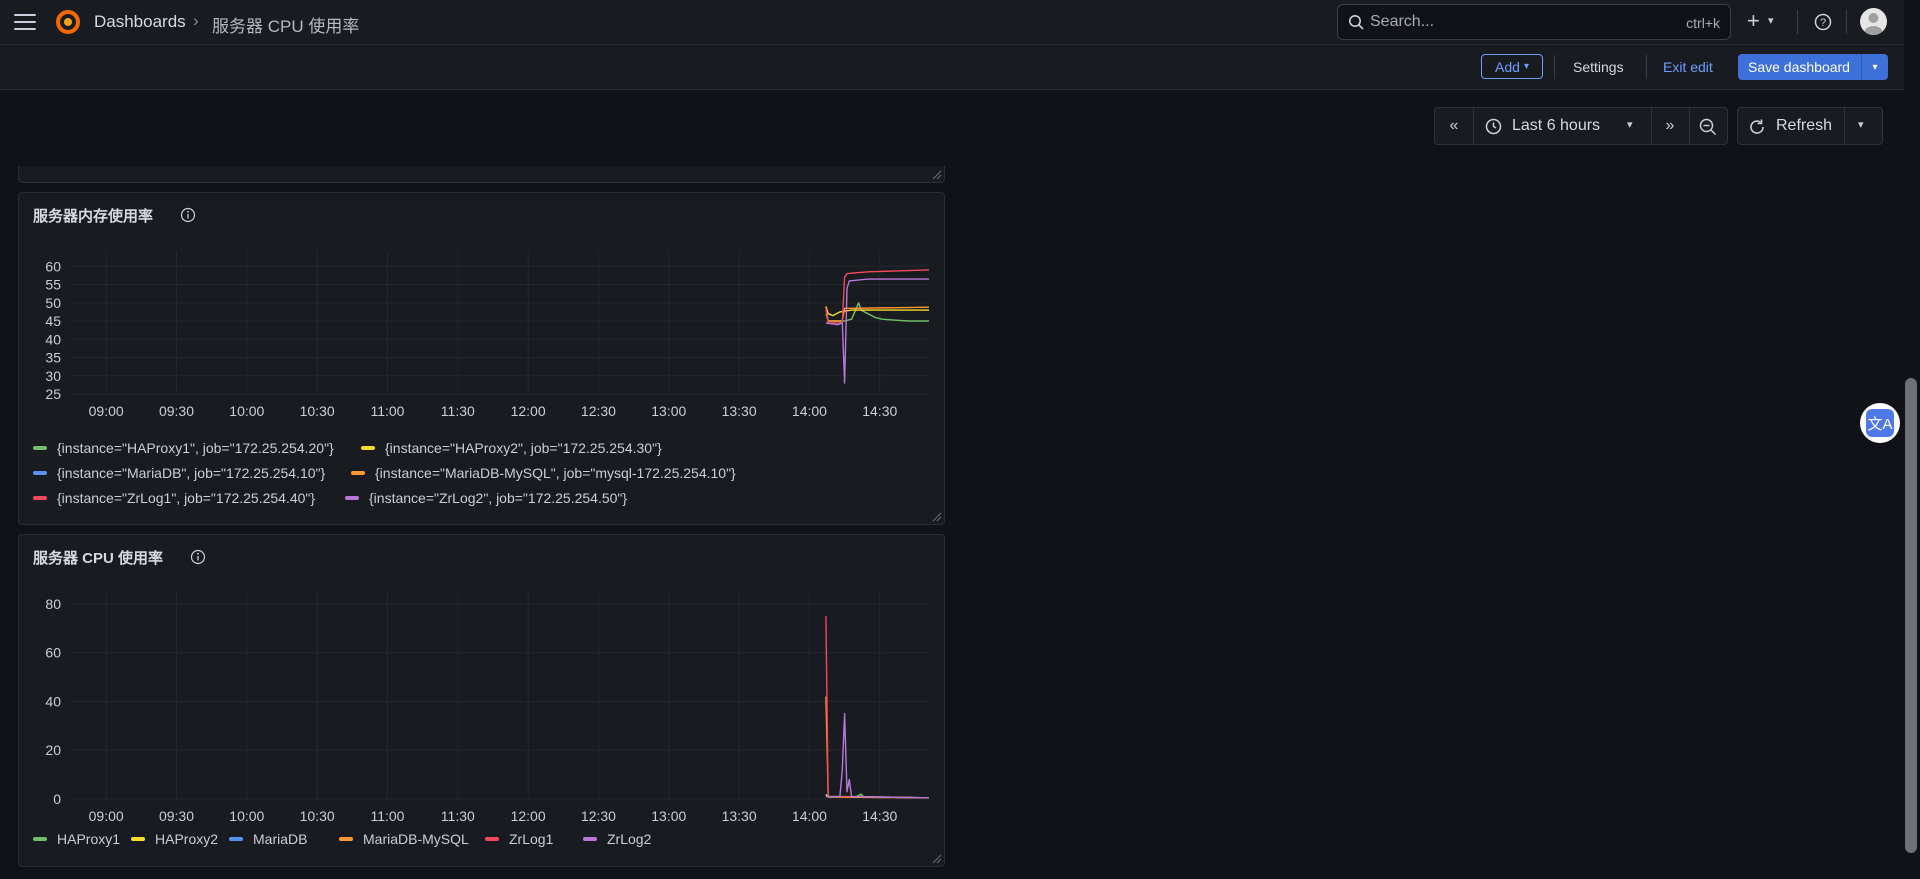 Image resolution: width=1920 pixels, height=879 pixels. Describe the element at coordinates (1873, 21) in the screenshot. I see `avatar` at that location.